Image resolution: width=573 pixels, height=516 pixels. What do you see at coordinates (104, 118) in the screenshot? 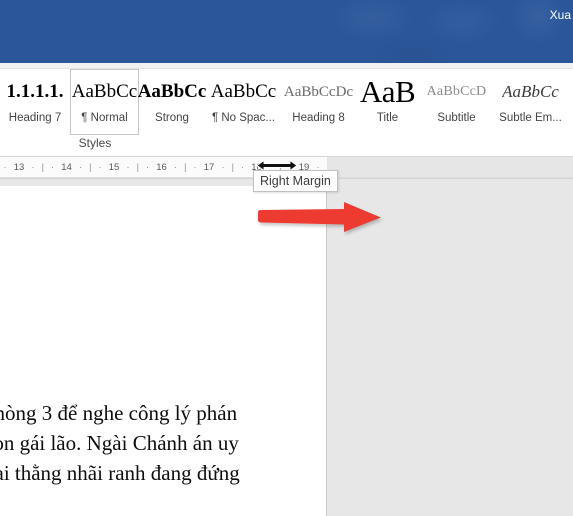
I see `style-label: ¶ Normal` at bounding box center [104, 118].